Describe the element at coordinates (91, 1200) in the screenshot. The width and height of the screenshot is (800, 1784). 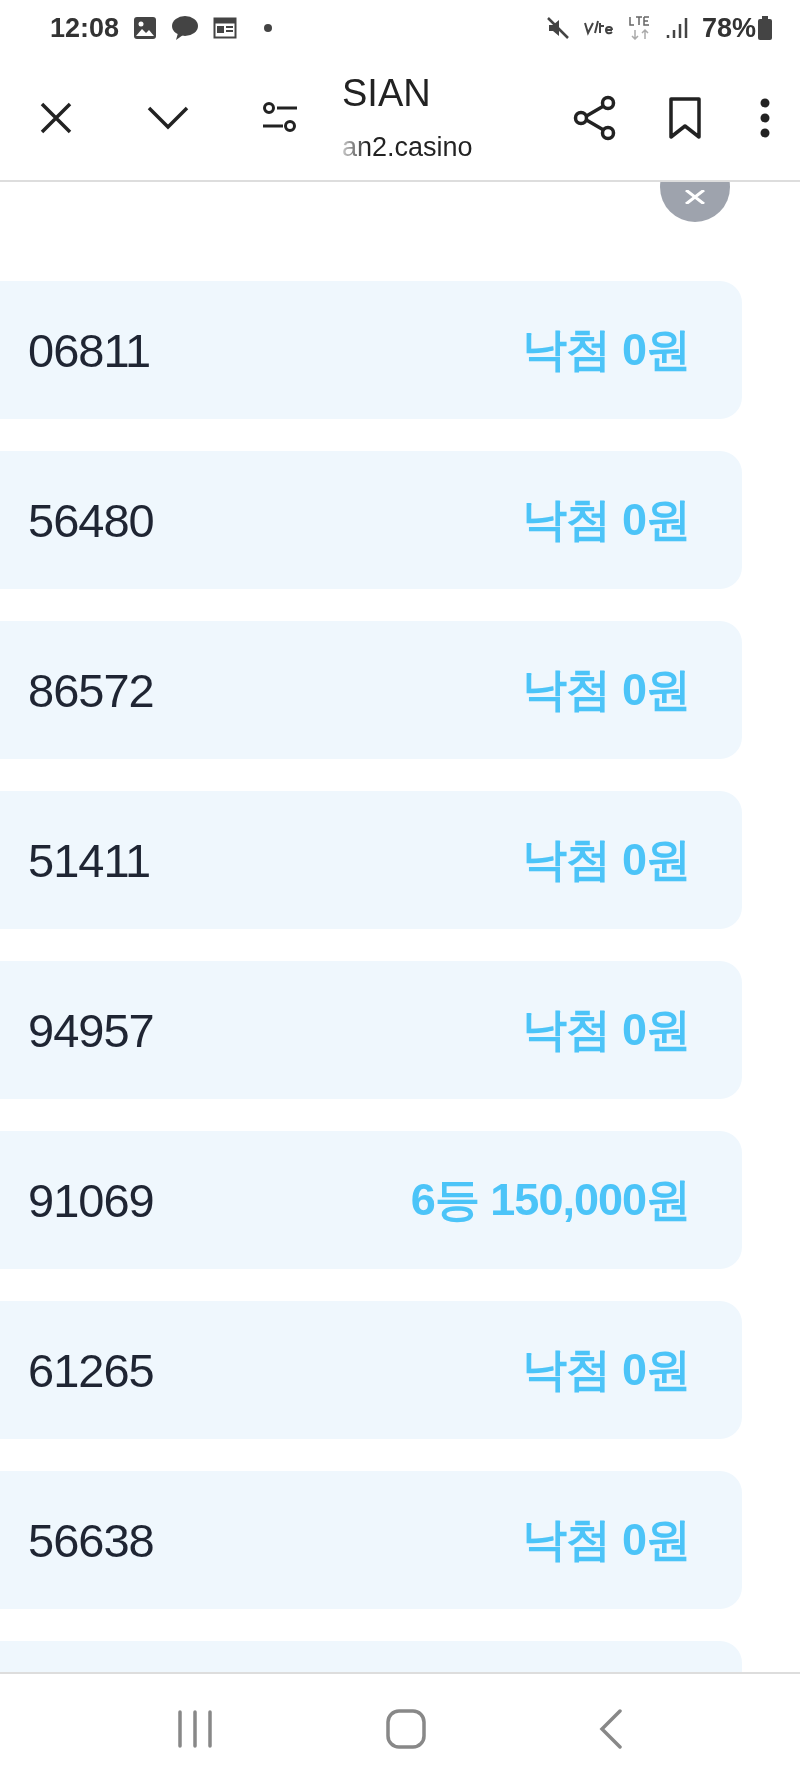
I see `ticket-number: 91069` at that location.